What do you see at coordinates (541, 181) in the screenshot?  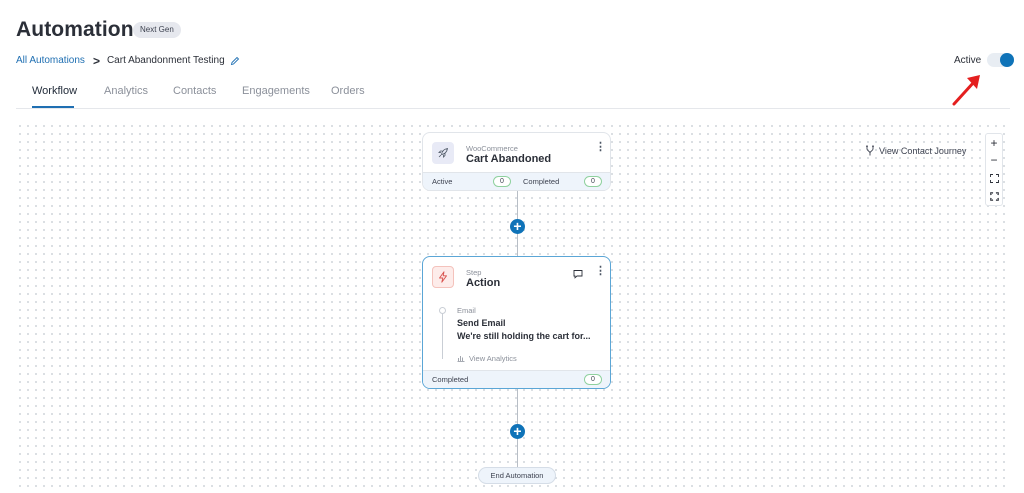 I see `completed-label: Completed` at bounding box center [541, 181].